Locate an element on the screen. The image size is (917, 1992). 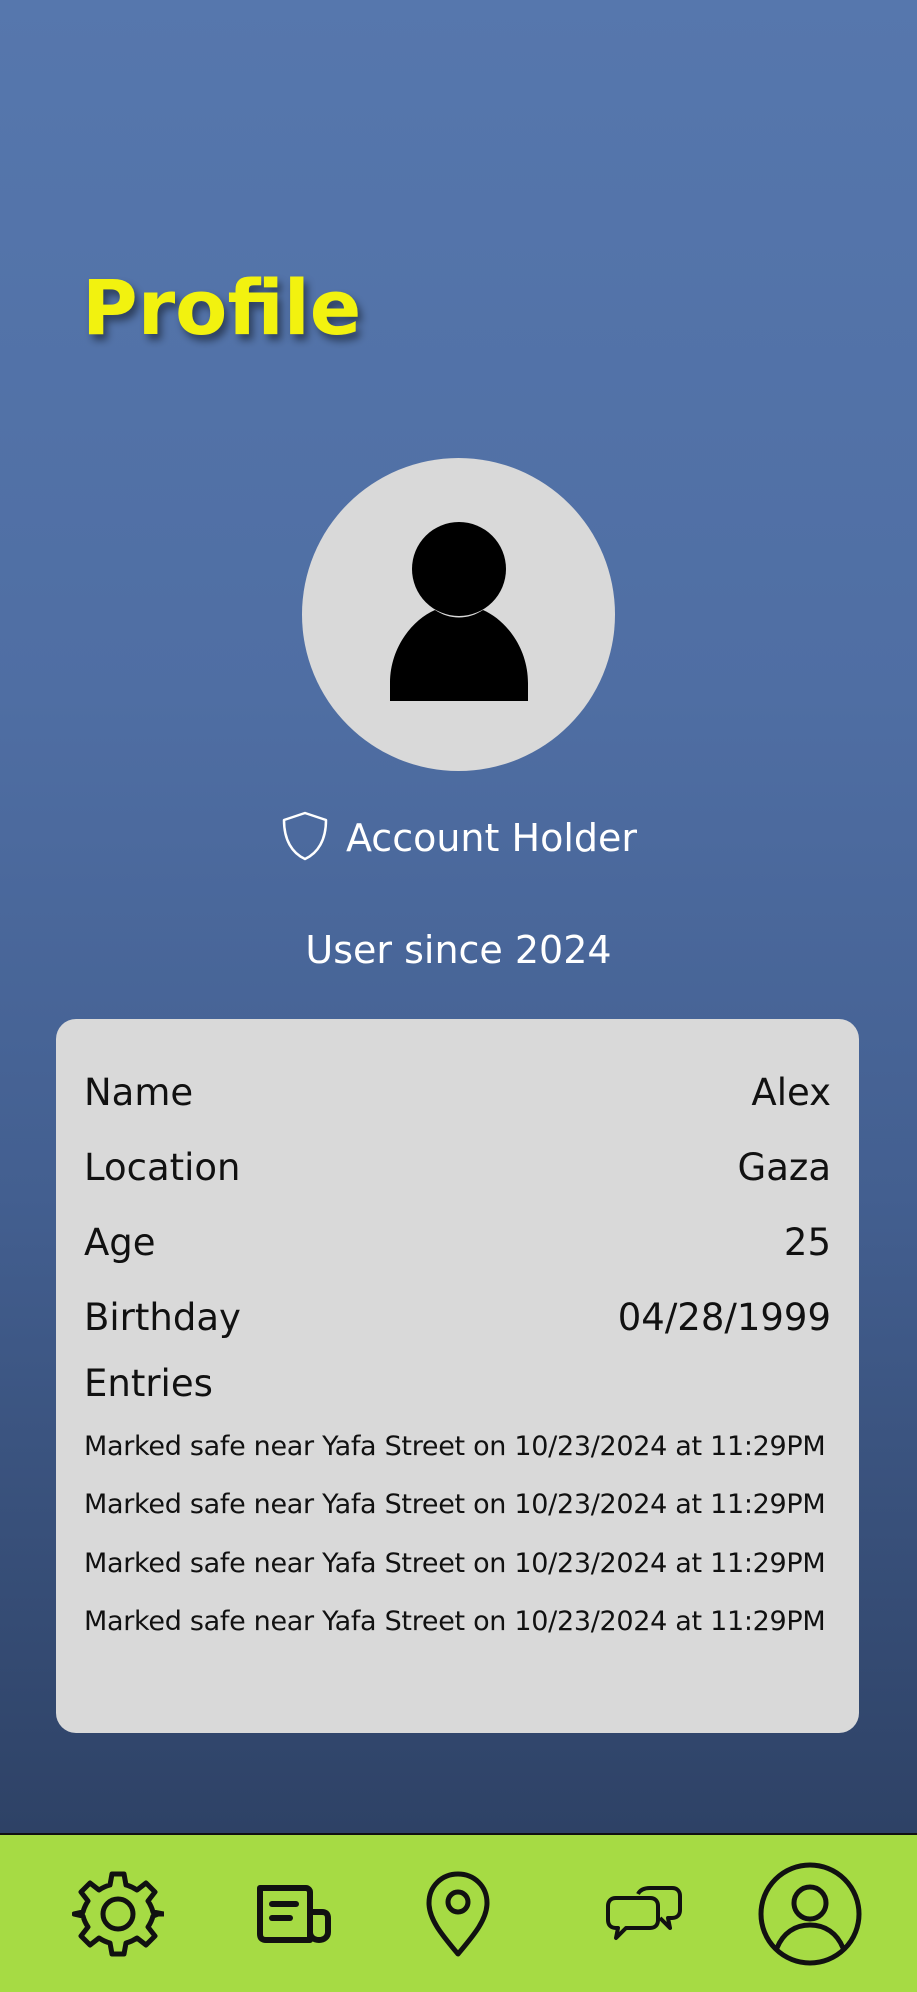
nav-profile-button is located at coordinates (810, 1913).